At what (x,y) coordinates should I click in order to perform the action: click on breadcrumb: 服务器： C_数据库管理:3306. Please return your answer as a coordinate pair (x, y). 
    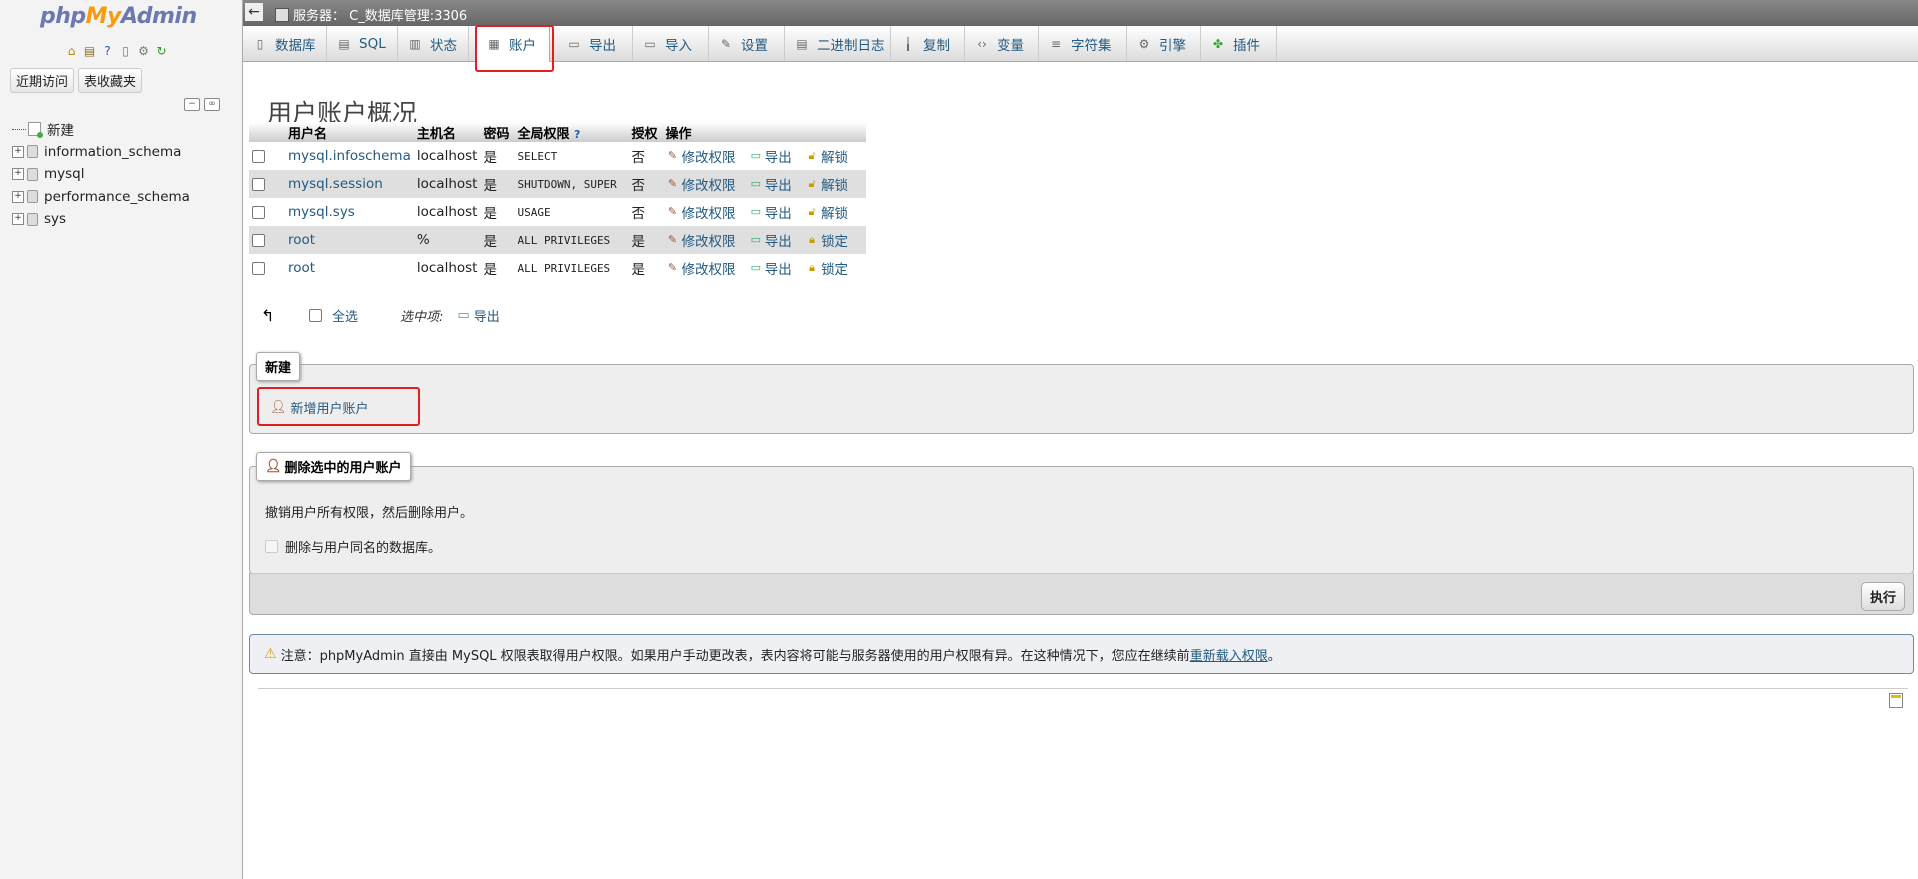
    Looking at the image, I should click on (371, 14).